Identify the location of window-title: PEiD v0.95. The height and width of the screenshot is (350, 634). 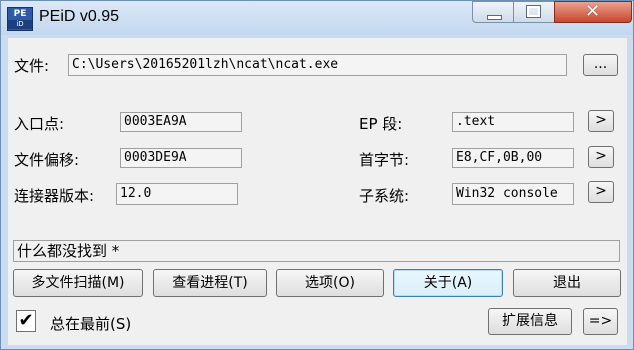
(79, 16).